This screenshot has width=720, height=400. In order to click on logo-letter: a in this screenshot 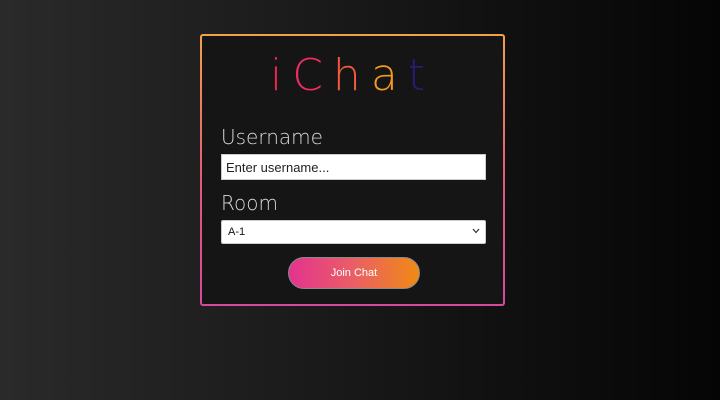, I will do `click(389, 75)`.